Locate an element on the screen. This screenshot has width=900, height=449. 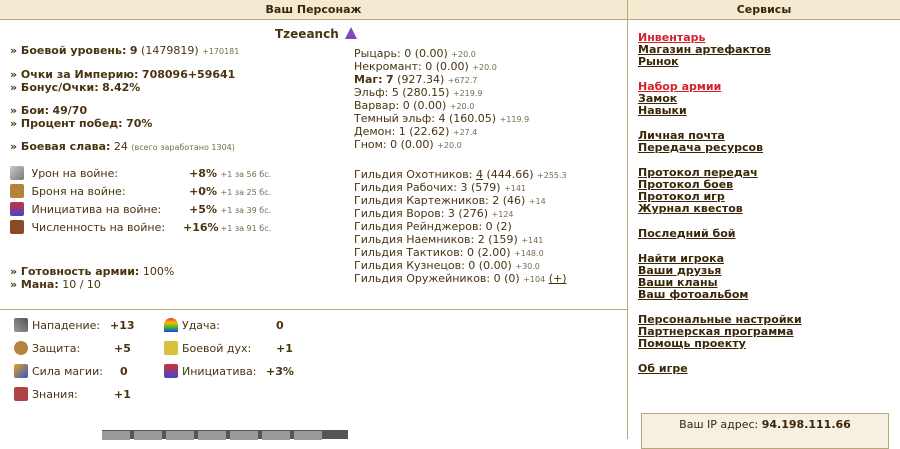
faction-row: Варвар: 0 (0.00) +20.0 is located at coordinates (414, 105).